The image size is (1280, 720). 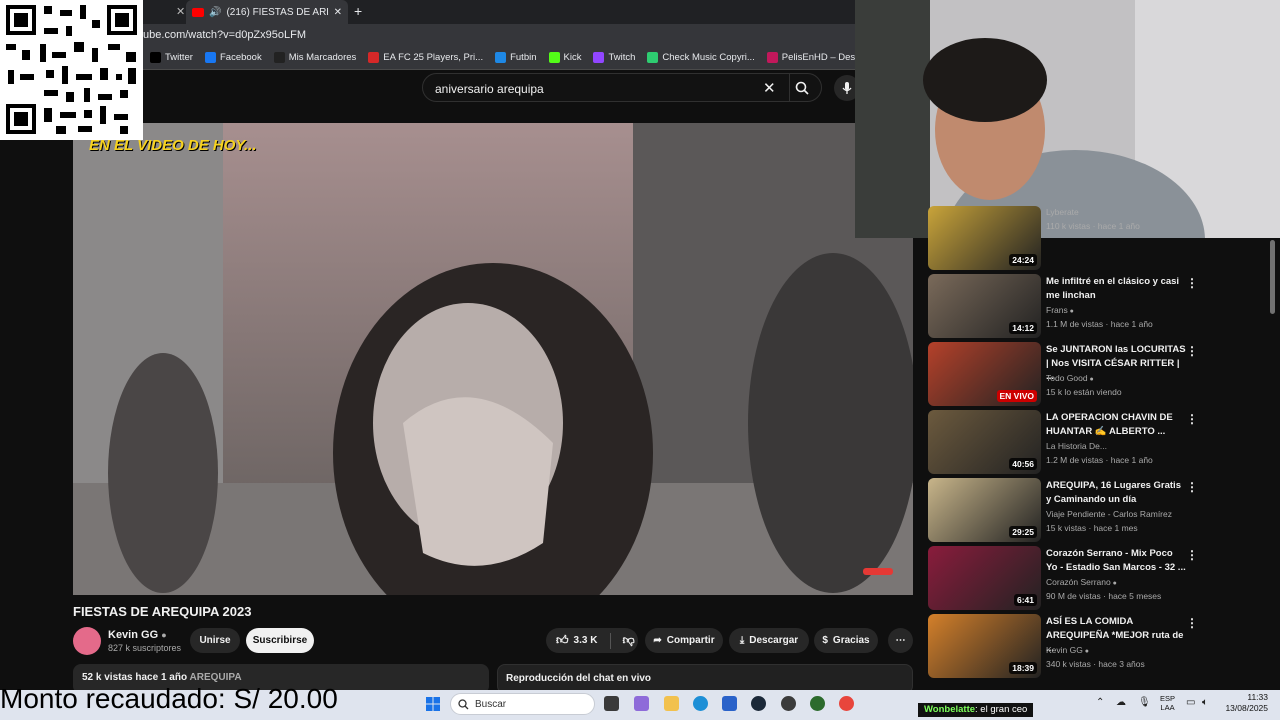 I want to click on thumbs-up-icon: 👍︎, so click(x=562, y=640).